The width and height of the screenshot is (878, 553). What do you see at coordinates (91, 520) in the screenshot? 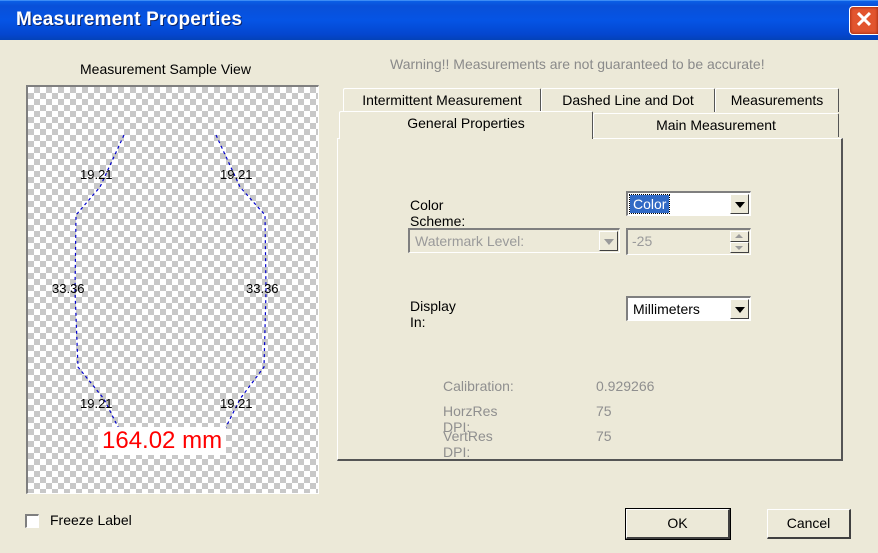
I see `freeze-label-text: Freeze Label` at bounding box center [91, 520].